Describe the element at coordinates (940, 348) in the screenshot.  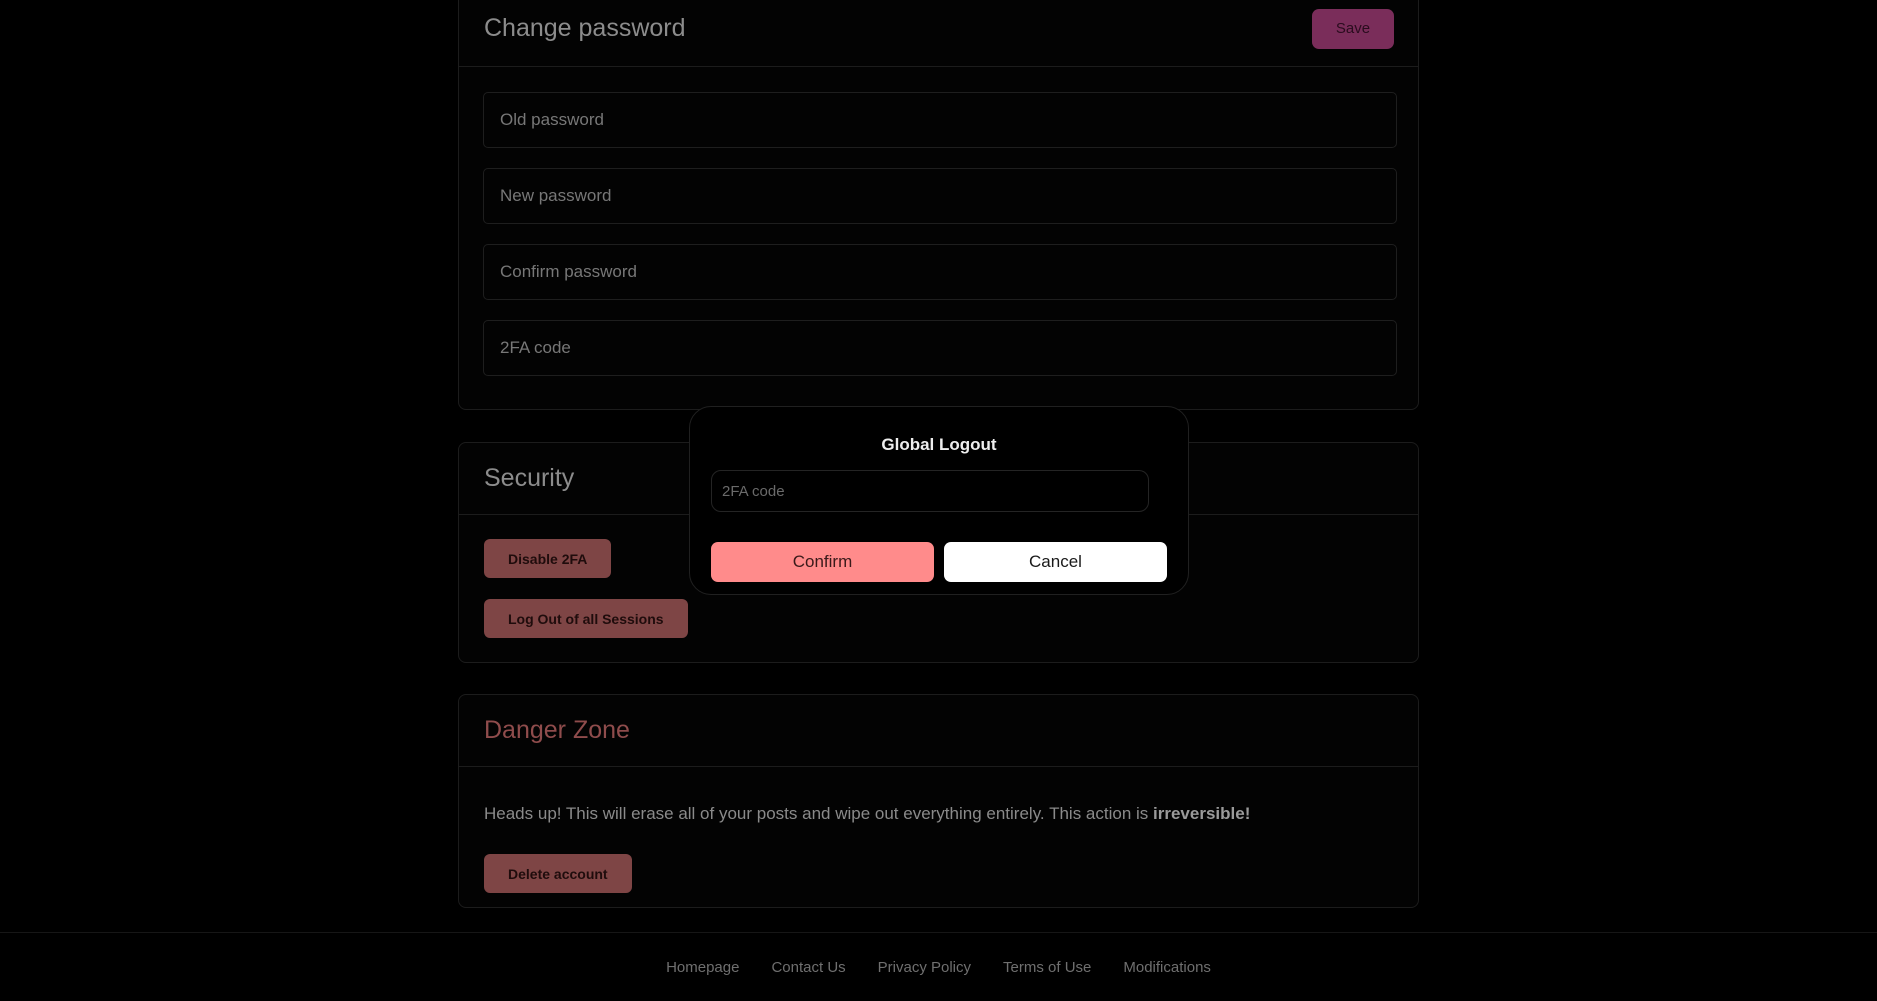
I see `twofa-code-input` at that location.